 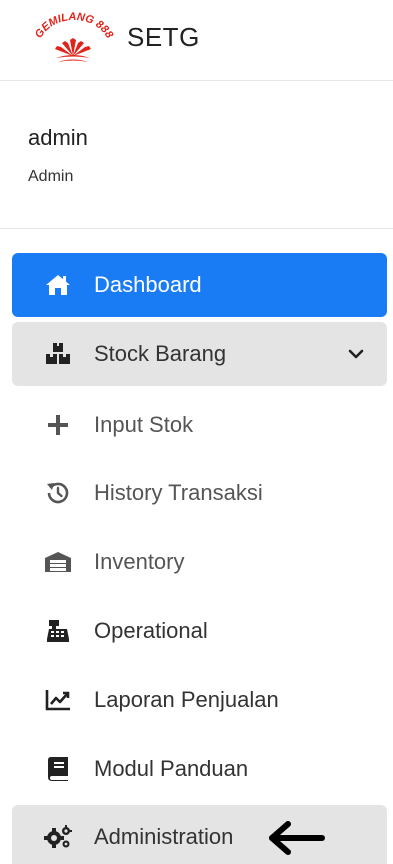 I want to click on nav-input-stok: Input Stok, so click(x=199, y=425).